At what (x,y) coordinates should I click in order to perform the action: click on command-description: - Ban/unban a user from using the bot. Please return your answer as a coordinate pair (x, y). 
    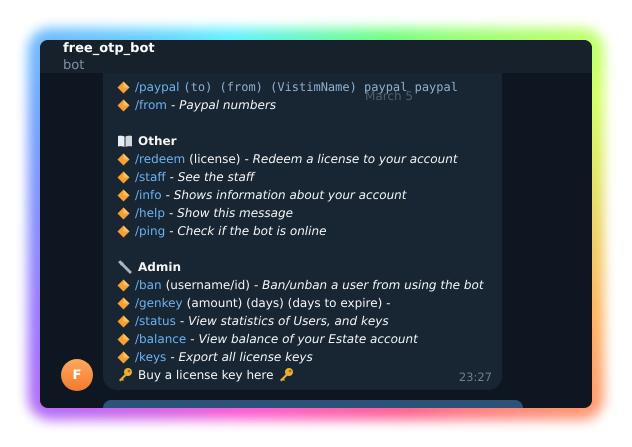
    Looking at the image, I should click on (369, 285).